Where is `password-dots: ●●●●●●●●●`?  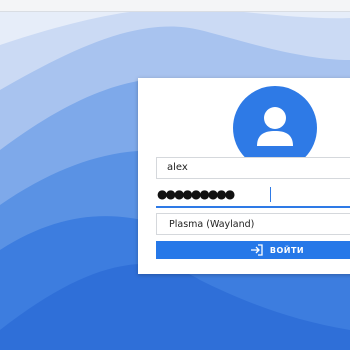 password-dots: ●●●●●●●●● is located at coordinates (196, 194).